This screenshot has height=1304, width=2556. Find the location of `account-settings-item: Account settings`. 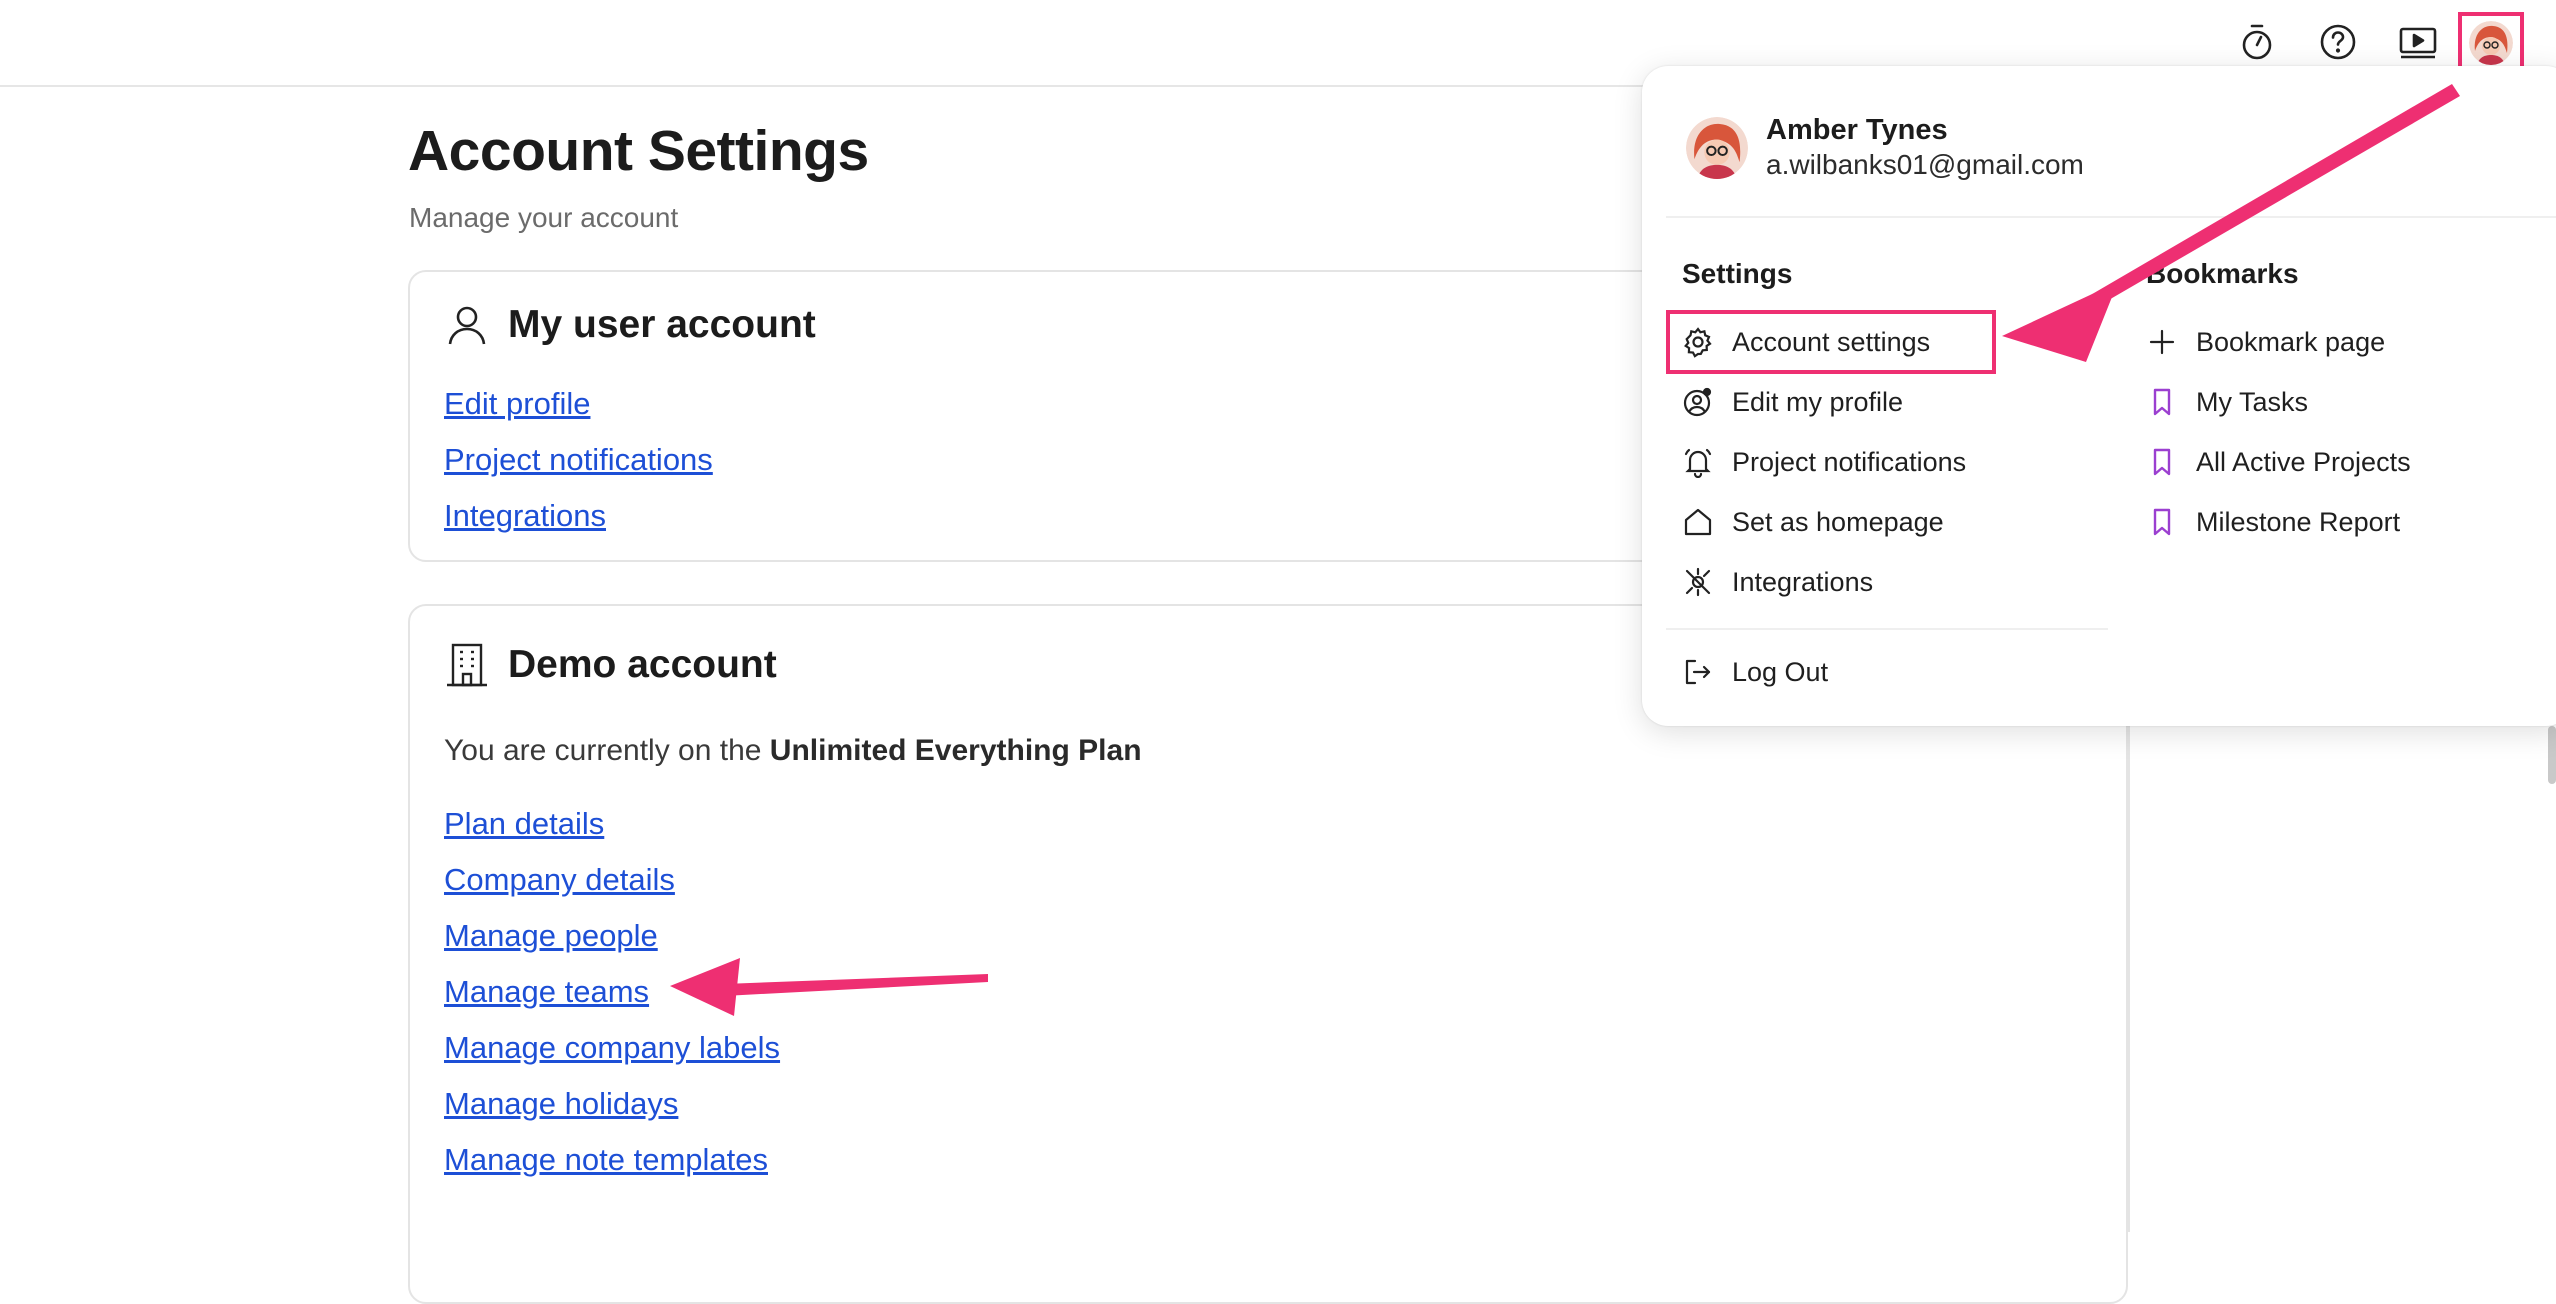

account-settings-item: Account settings is located at coordinates (1806, 342).